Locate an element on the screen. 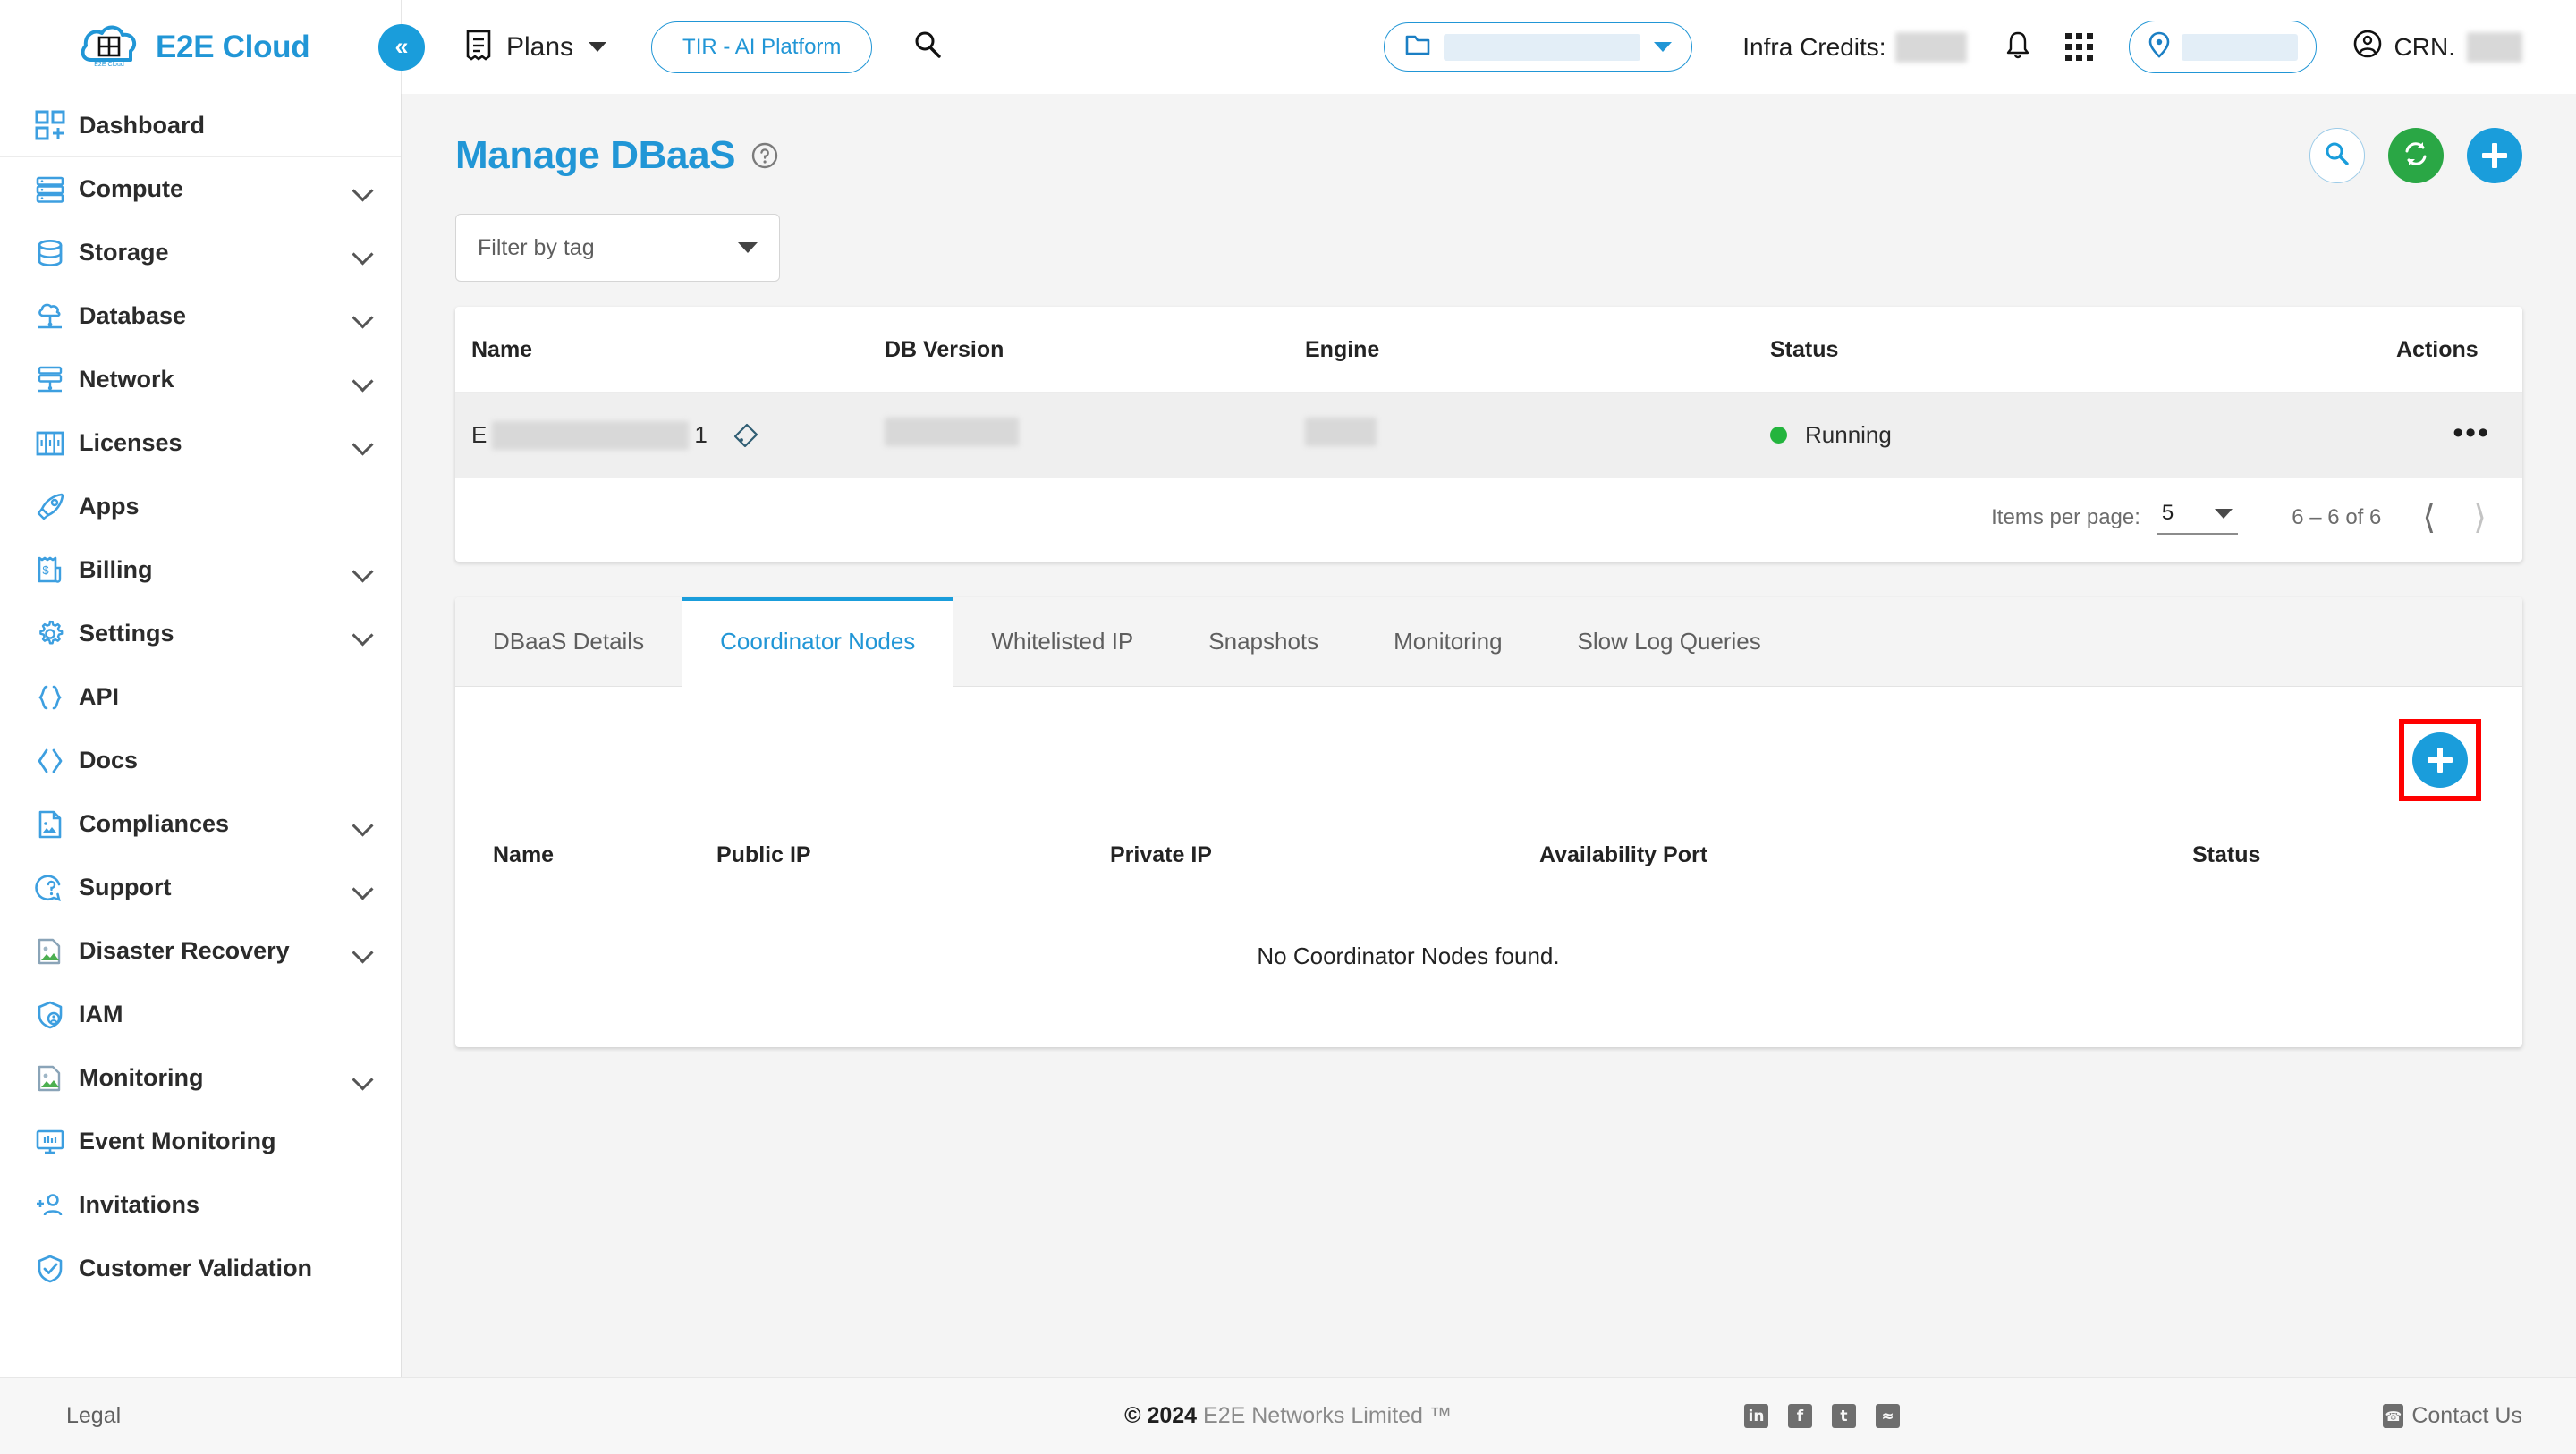  sidebar-item-compliances: Compliances is located at coordinates (200, 824).